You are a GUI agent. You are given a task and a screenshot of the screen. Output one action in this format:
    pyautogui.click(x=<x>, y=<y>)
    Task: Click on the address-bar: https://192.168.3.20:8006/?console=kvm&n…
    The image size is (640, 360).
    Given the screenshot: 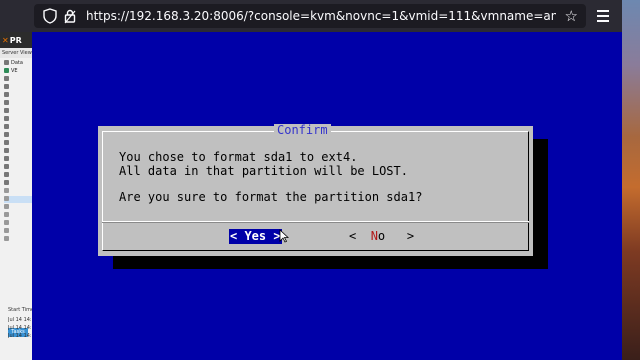 What is the action you would take?
    pyautogui.click(x=310, y=16)
    